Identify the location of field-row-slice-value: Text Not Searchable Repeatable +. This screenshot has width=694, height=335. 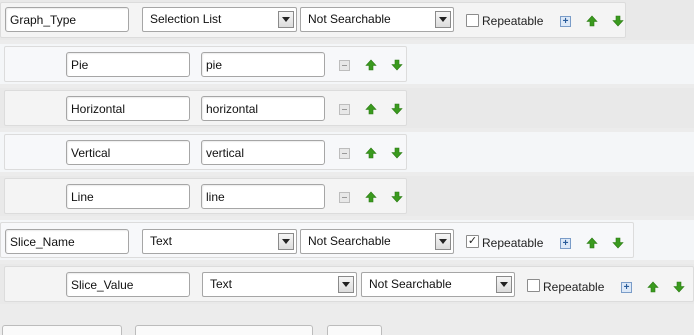
(347, 284).